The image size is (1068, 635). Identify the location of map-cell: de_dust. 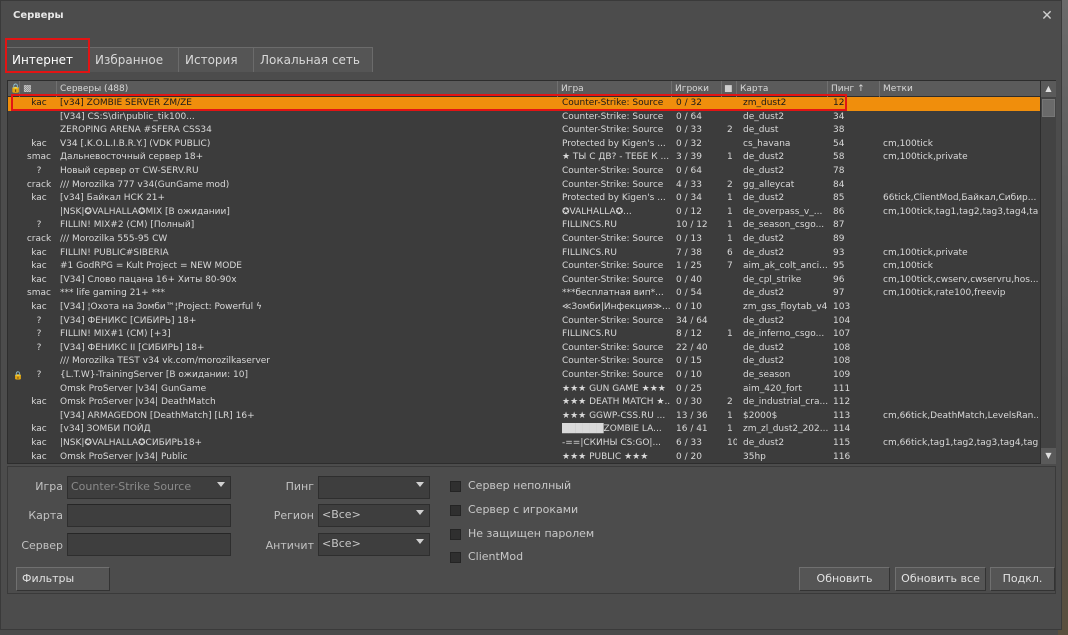
(761, 130).